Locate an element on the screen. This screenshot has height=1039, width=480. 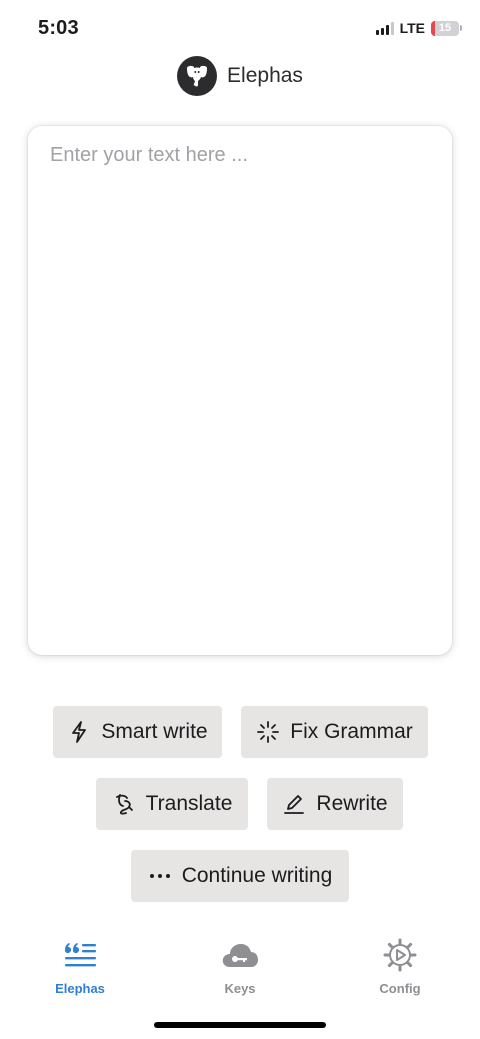
status-time: 5:03 is located at coordinates (58, 28).